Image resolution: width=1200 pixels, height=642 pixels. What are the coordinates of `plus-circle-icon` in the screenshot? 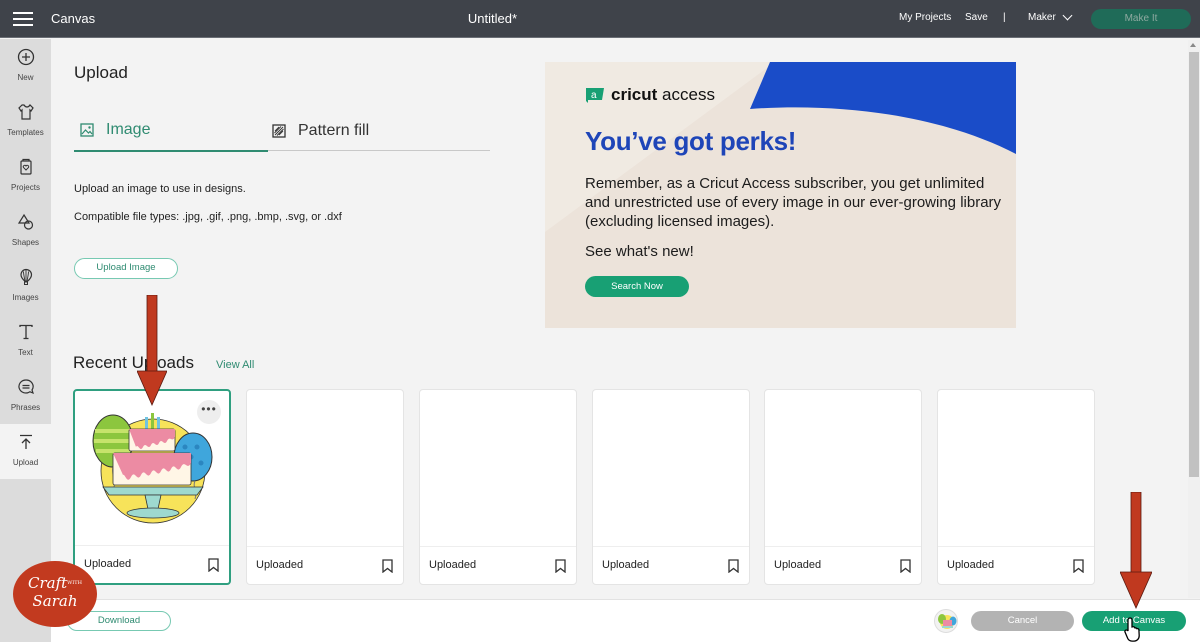 It's located at (25, 57).